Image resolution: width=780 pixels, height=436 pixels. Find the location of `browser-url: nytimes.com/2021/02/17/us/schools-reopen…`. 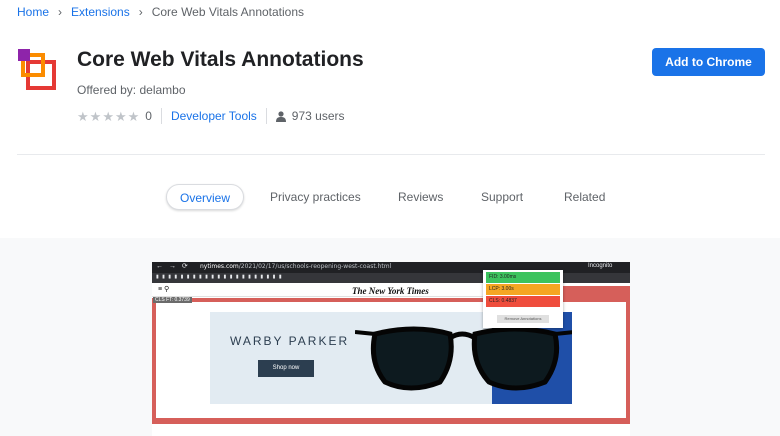

browser-url: nytimes.com/2021/02/17/us/schools-reopen… is located at coordinates (295, 266).